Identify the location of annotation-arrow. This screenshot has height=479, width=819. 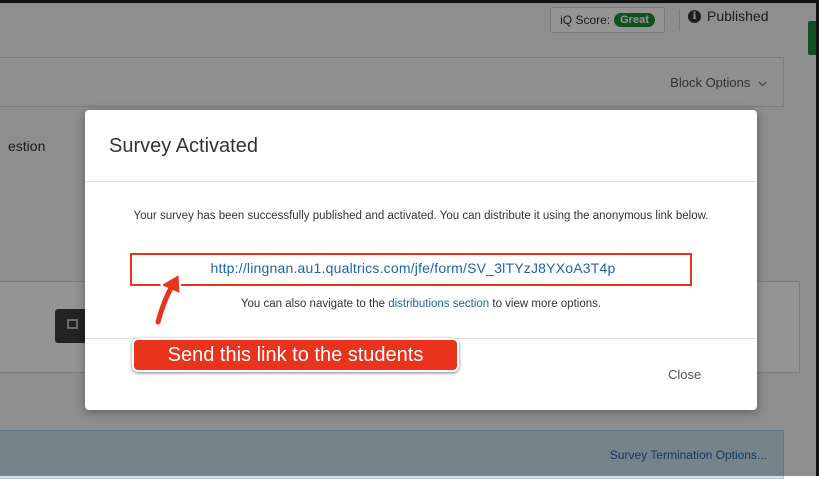
(168, 299).